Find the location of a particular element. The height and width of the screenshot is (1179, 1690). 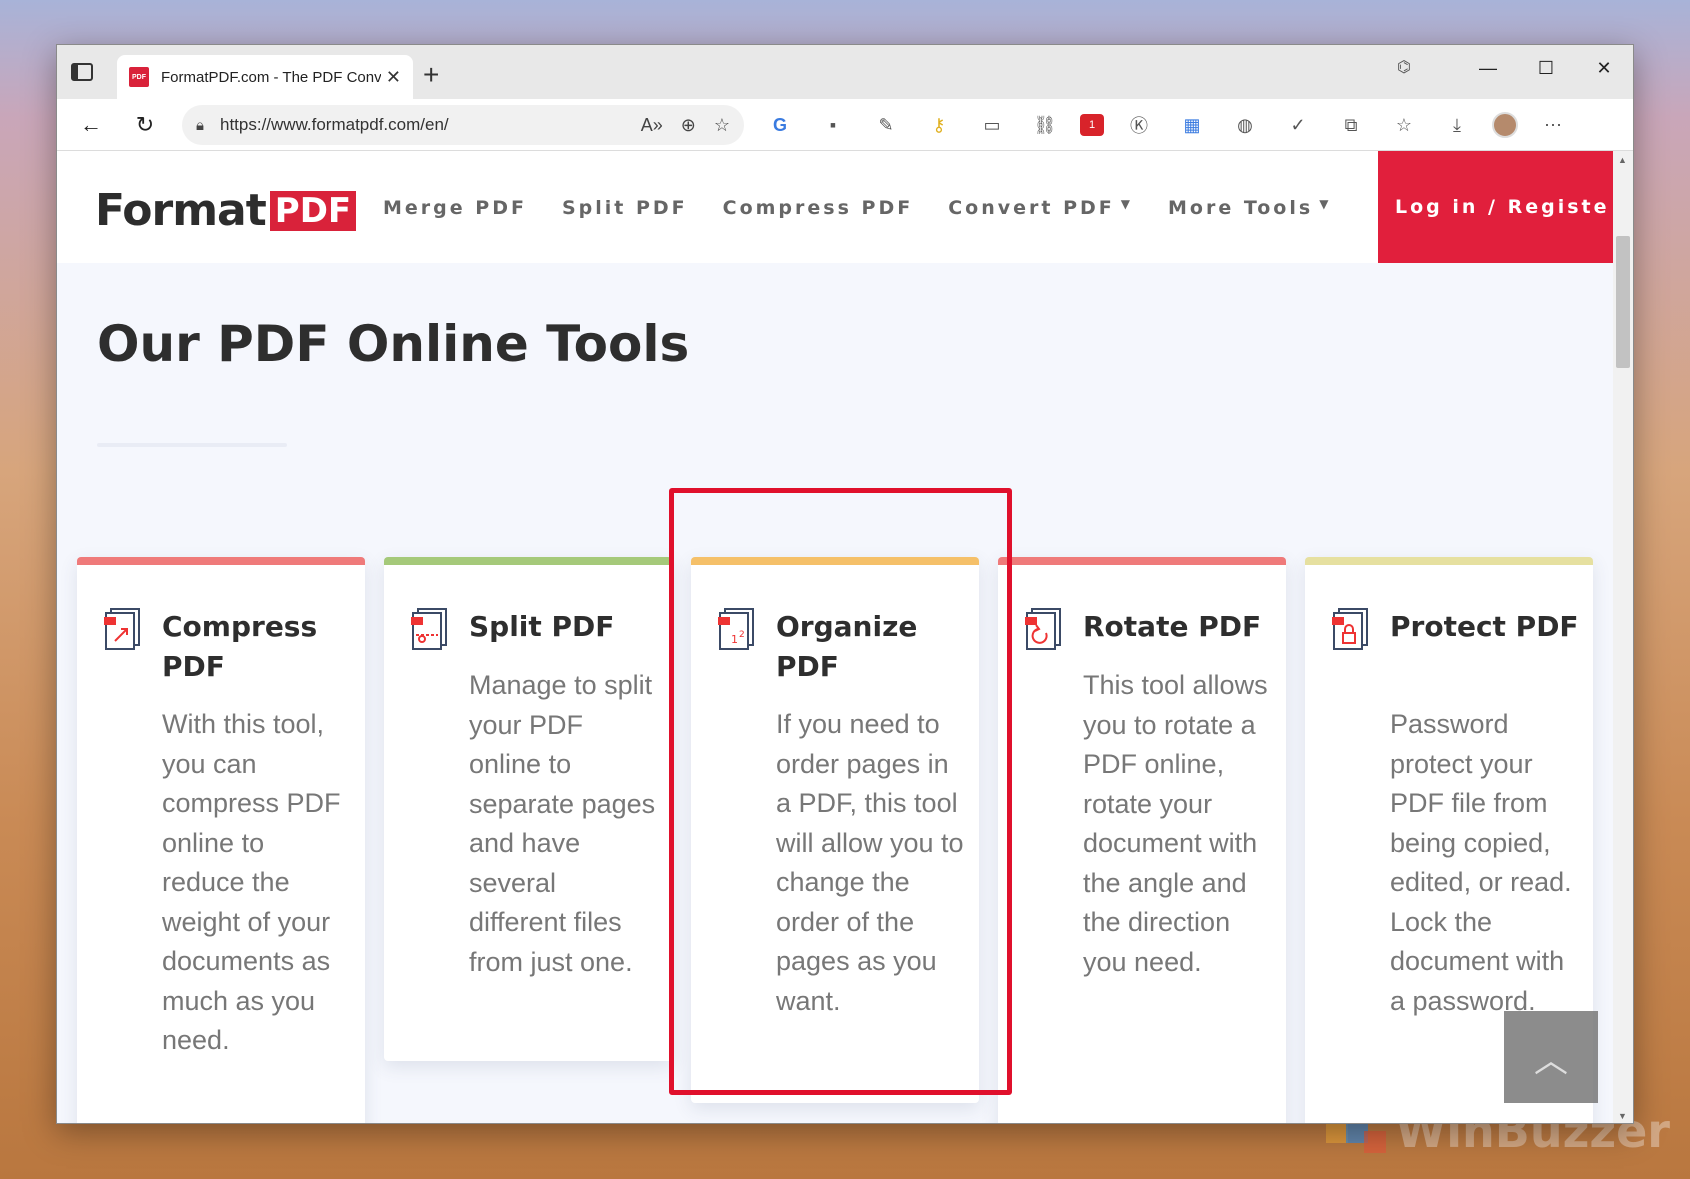

nav-convert-pdf: Convert PDF ▼ is located at coordinates (1040, 208).